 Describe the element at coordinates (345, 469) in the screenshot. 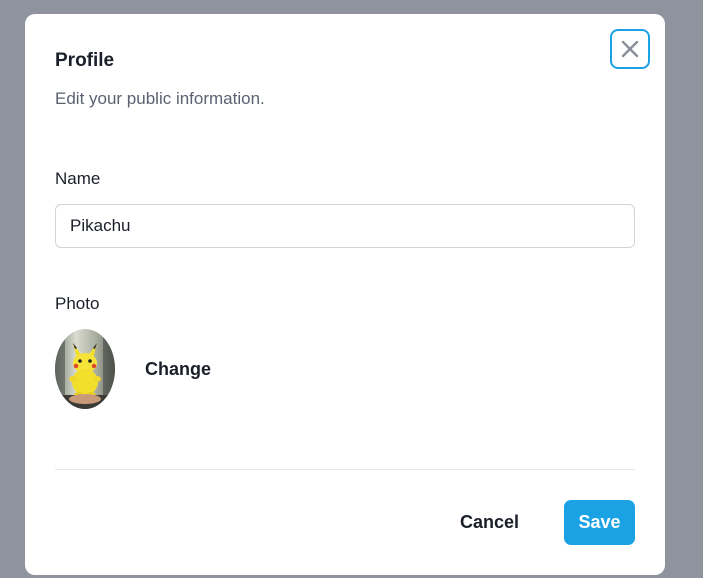

I see `divider` at that location.